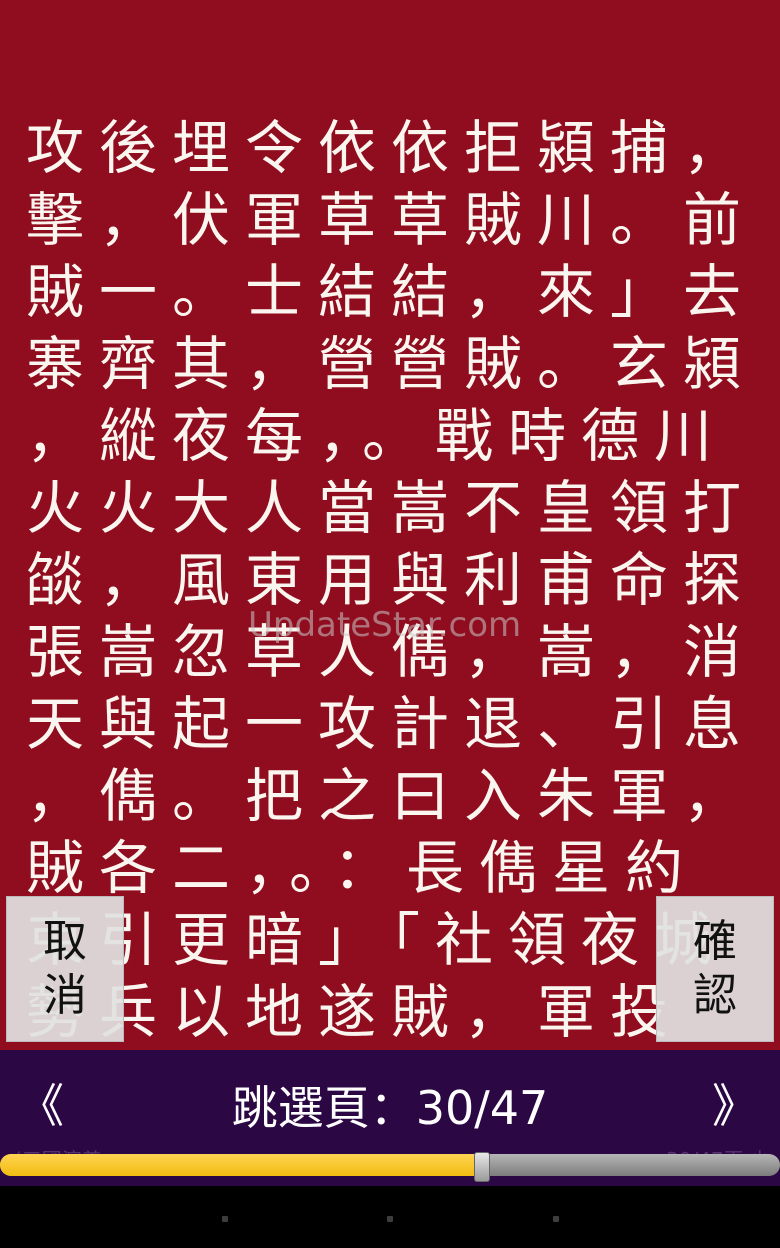 Image resolution: width=780 pixels, height=1248 pixels. What do you see at coordinates (65, 941) in the screenshot?
I see `cancel-label-line1: 取` at bounding box center [65, 941].